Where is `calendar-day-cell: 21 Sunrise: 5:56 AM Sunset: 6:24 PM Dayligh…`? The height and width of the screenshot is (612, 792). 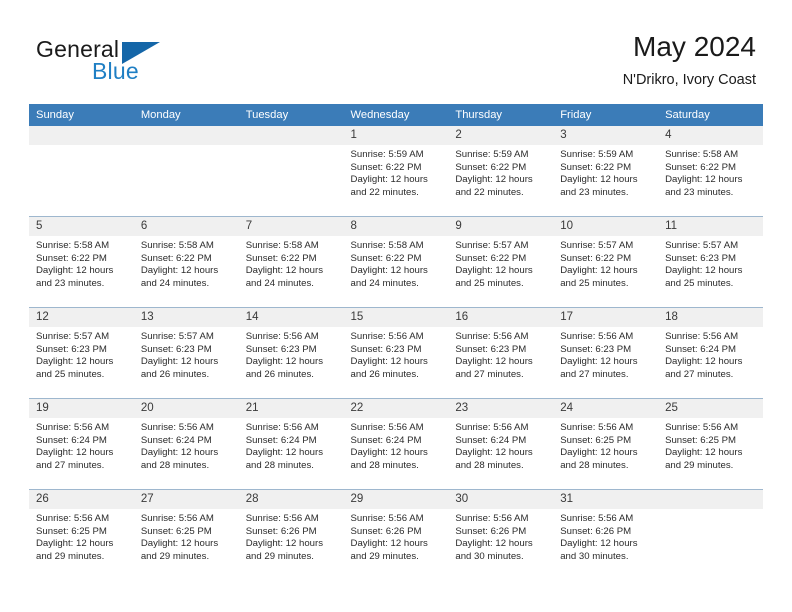
calendar-day-cell: 21 Sunrise: 5:56 AM Sunset: 6:24 PM Dayligh… is located at coordinates (291, 444).